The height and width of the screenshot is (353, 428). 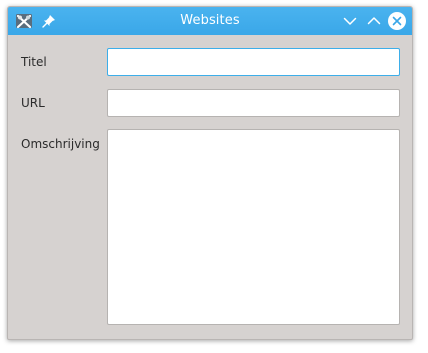 What do you see at coordinates (33, 103) in the screenshot?
I see `url-label: URL` at bounding box center [33, 103].